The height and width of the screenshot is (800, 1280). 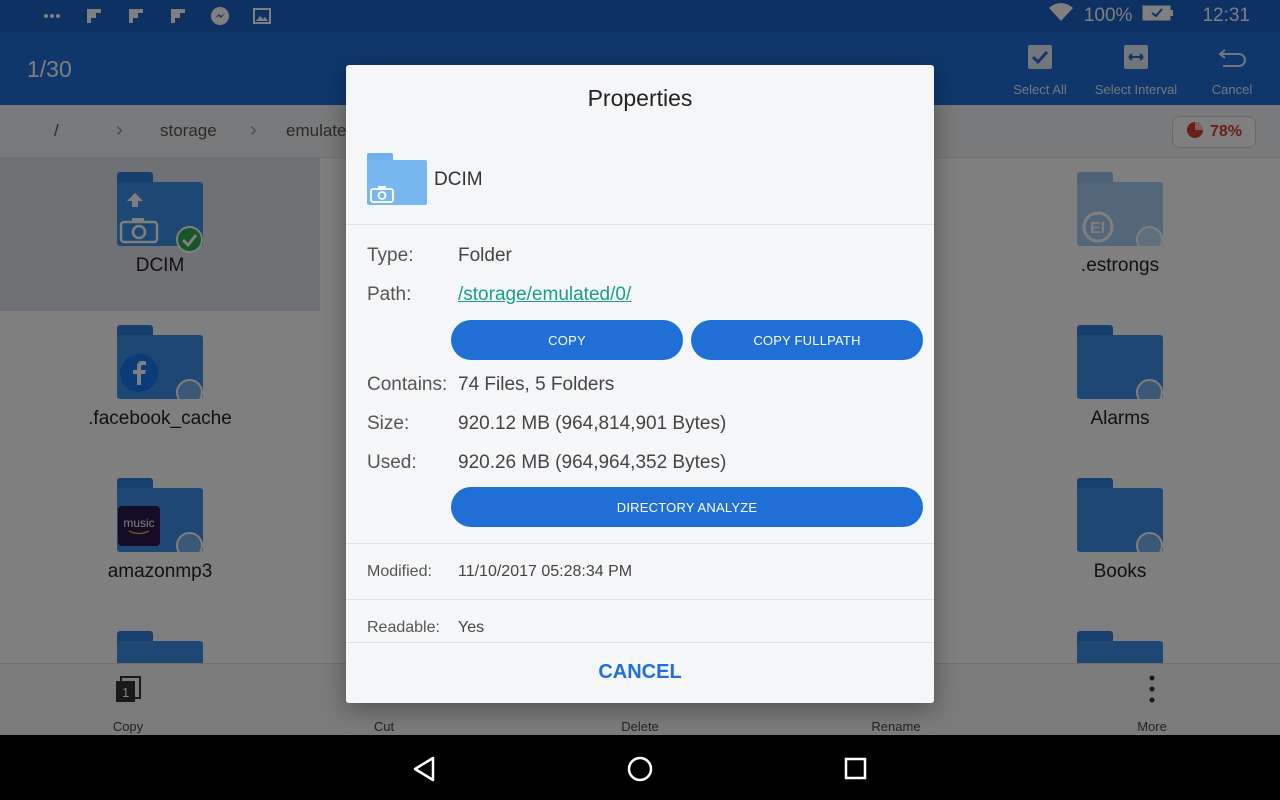 I want to click on dialog-file-header: DCIM, so click(x=640, y=184).